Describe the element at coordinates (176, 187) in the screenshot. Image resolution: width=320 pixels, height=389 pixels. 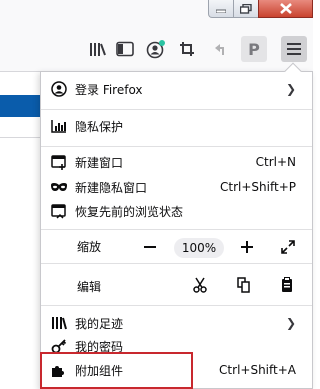
I see `menu-item-new-private-window: 新建隐私窗口 Ctrl+Shift+P` at that location.